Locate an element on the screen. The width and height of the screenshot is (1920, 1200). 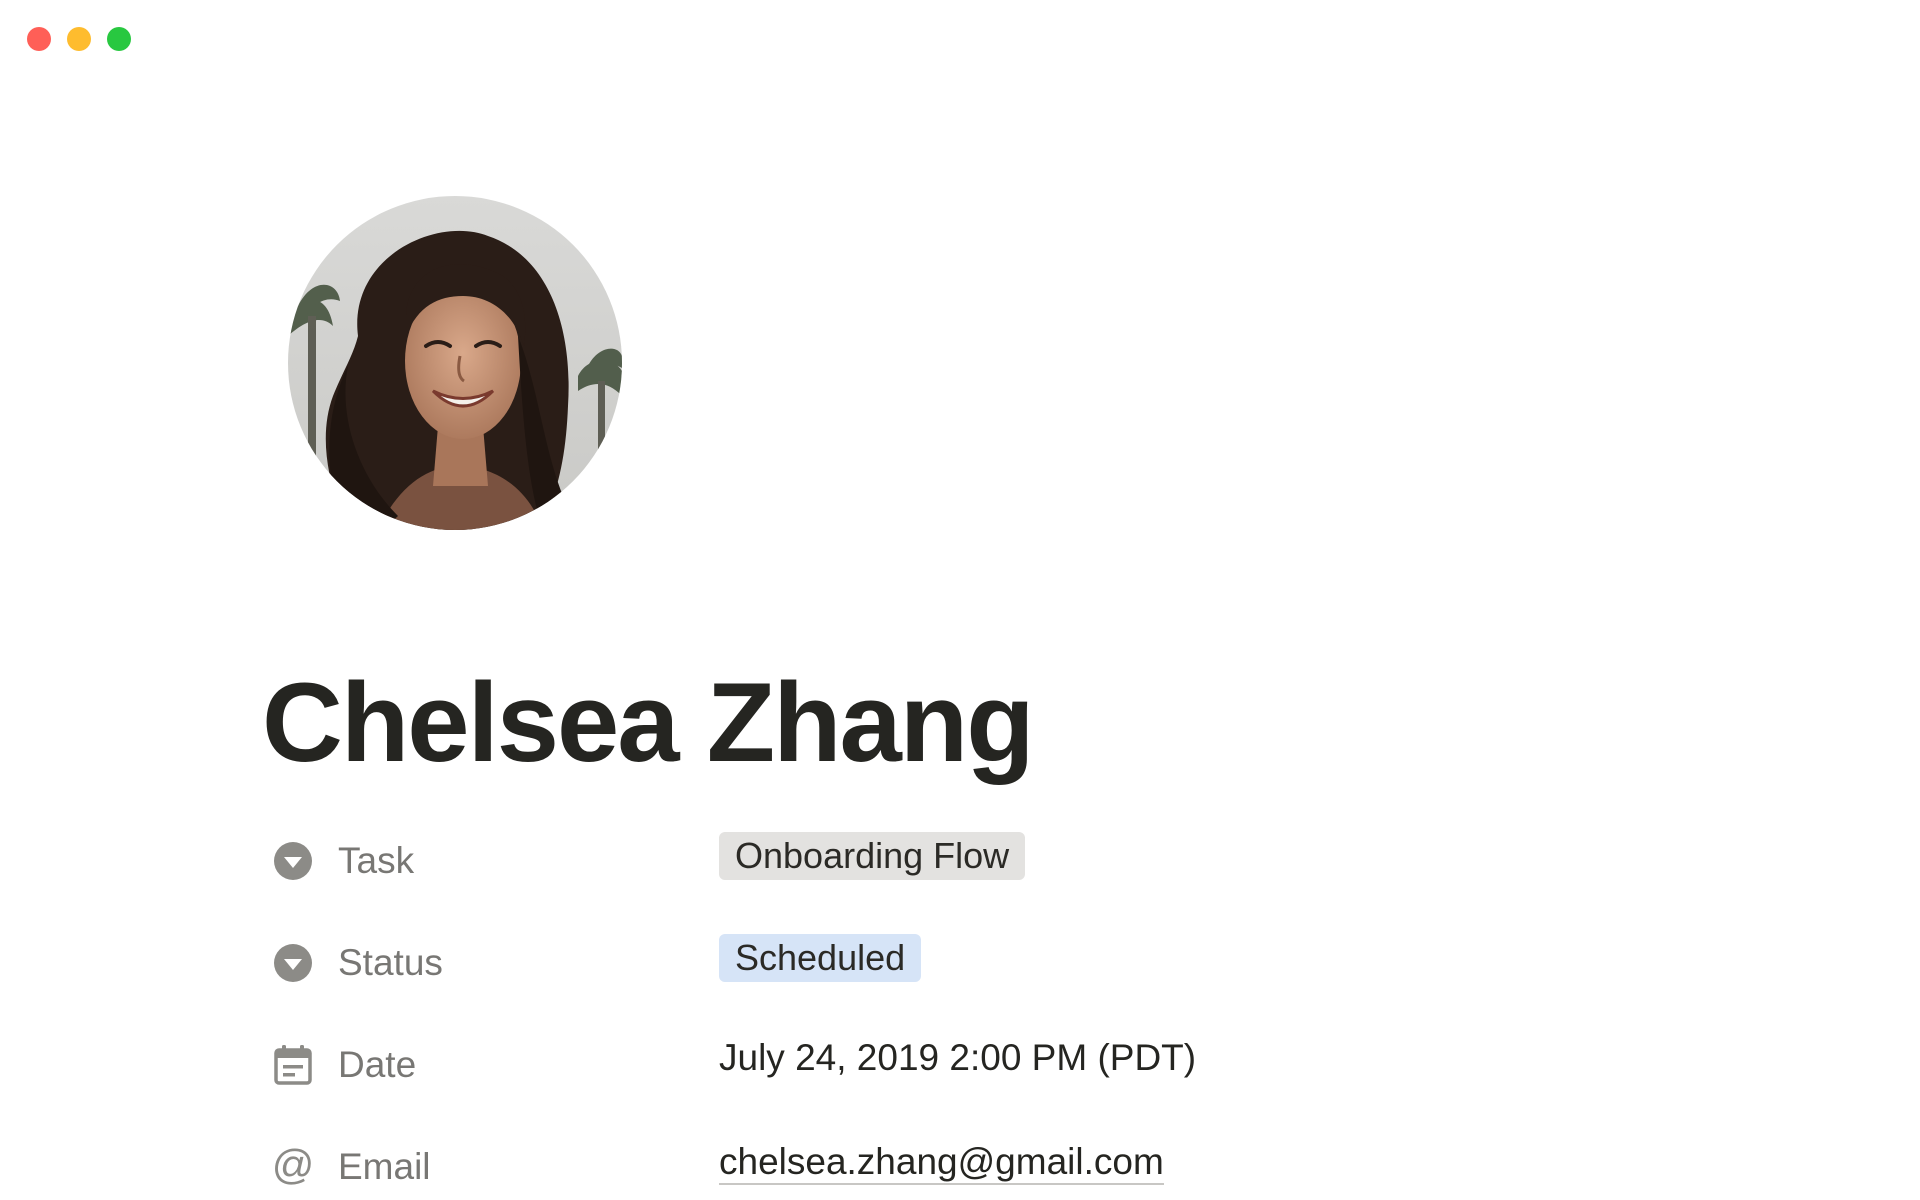
profile-photo is located at coordinates (455, 363).